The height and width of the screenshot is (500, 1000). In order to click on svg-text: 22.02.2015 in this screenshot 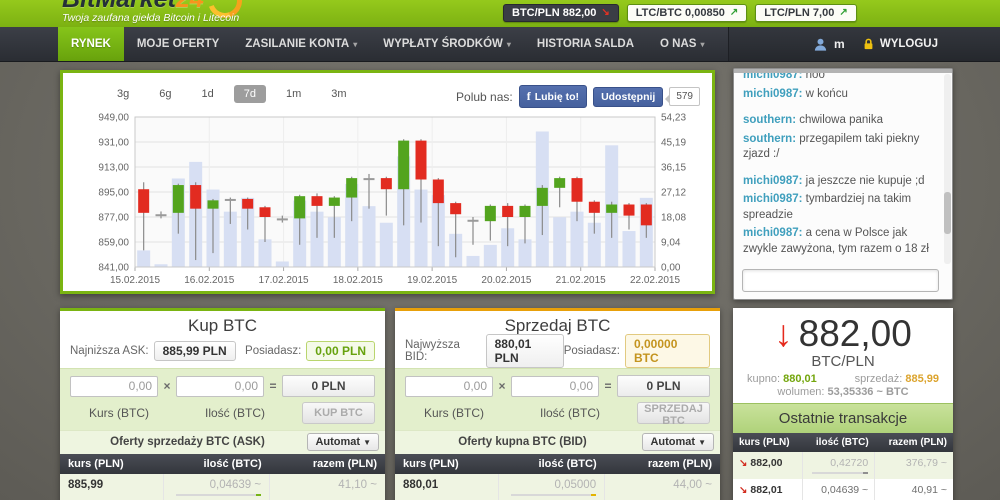, I will do `click(655, 280)`.